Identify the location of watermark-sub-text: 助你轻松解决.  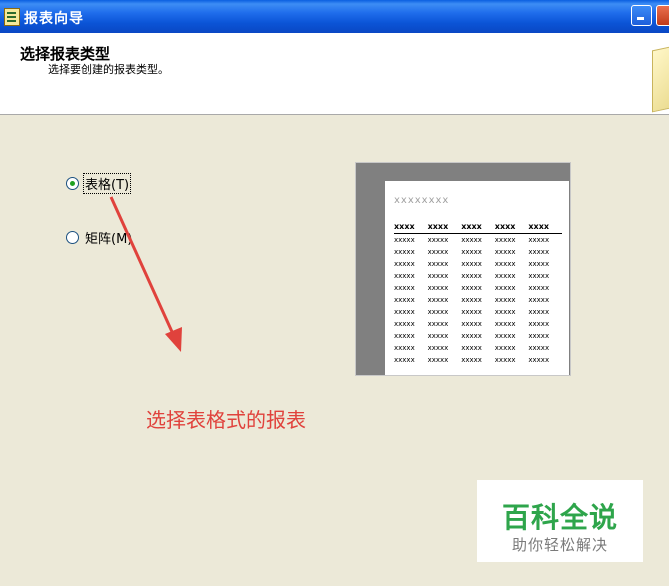
(559, 545).